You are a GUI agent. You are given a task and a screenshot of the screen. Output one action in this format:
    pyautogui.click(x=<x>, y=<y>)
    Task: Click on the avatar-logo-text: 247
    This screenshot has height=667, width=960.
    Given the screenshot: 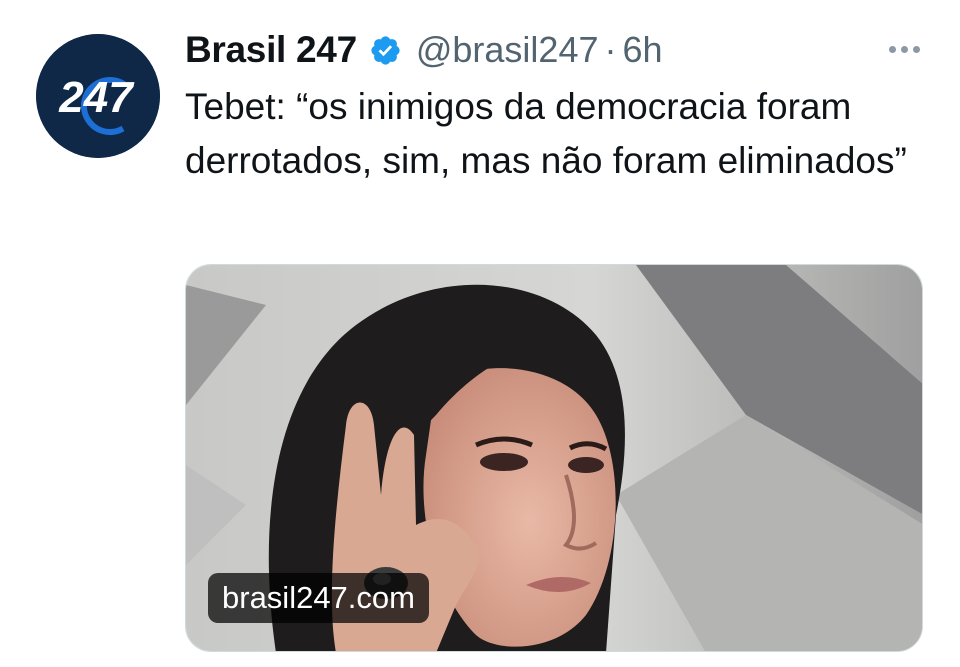 What is the action you would take?
    pyautogui.click(x=96, y=97)
    